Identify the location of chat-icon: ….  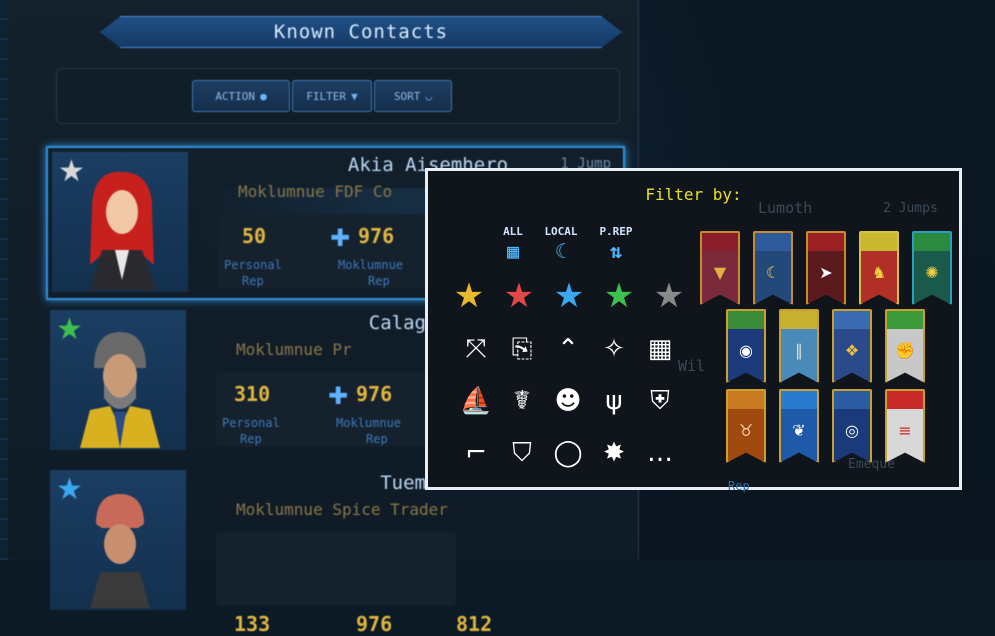
(660, 453).